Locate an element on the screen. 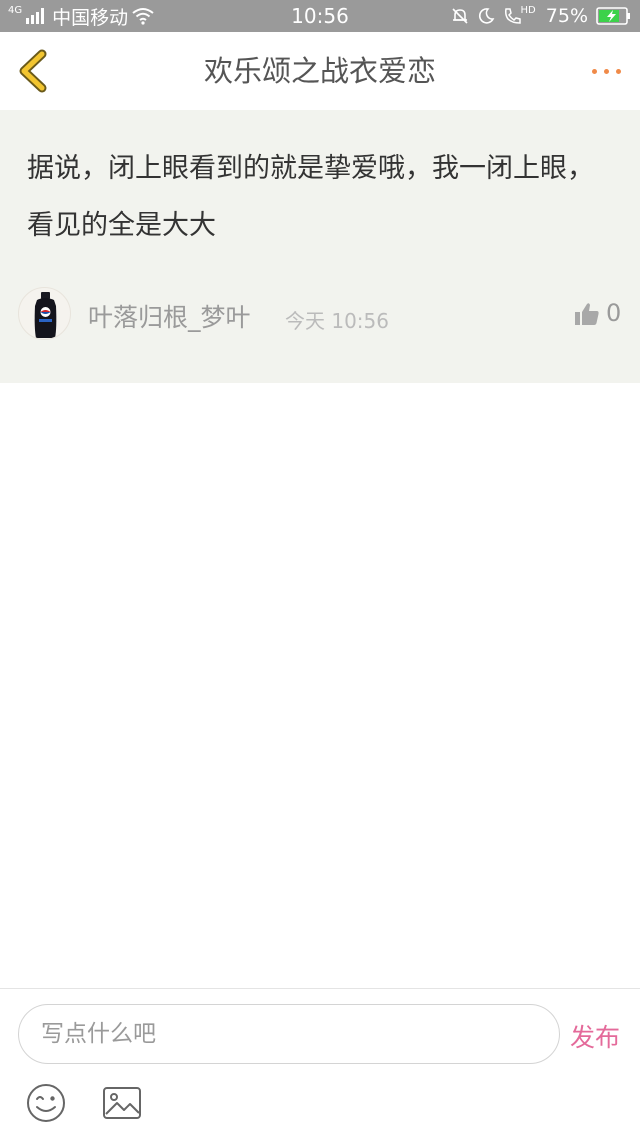 This screenshot has height=1138, width=640. status-right: HD 75% is located at coordinates (541, 16).